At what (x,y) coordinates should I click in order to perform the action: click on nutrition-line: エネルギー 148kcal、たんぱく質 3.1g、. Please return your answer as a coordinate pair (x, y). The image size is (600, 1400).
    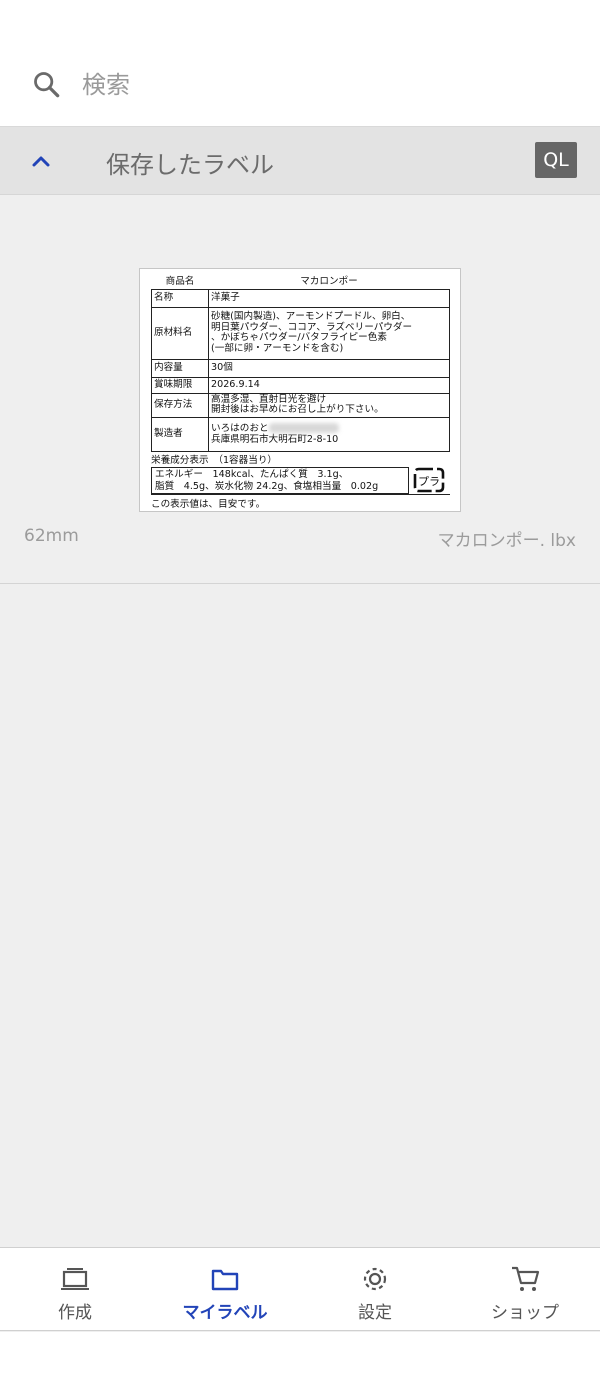
    Looking at the image, I should click on (252, 474).